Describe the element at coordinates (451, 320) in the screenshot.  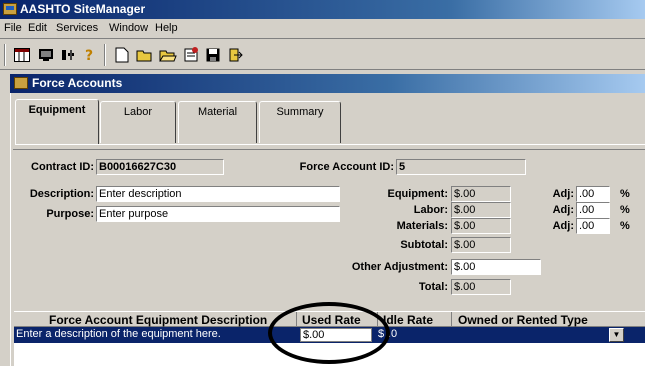
I see `column-divider` at that location.